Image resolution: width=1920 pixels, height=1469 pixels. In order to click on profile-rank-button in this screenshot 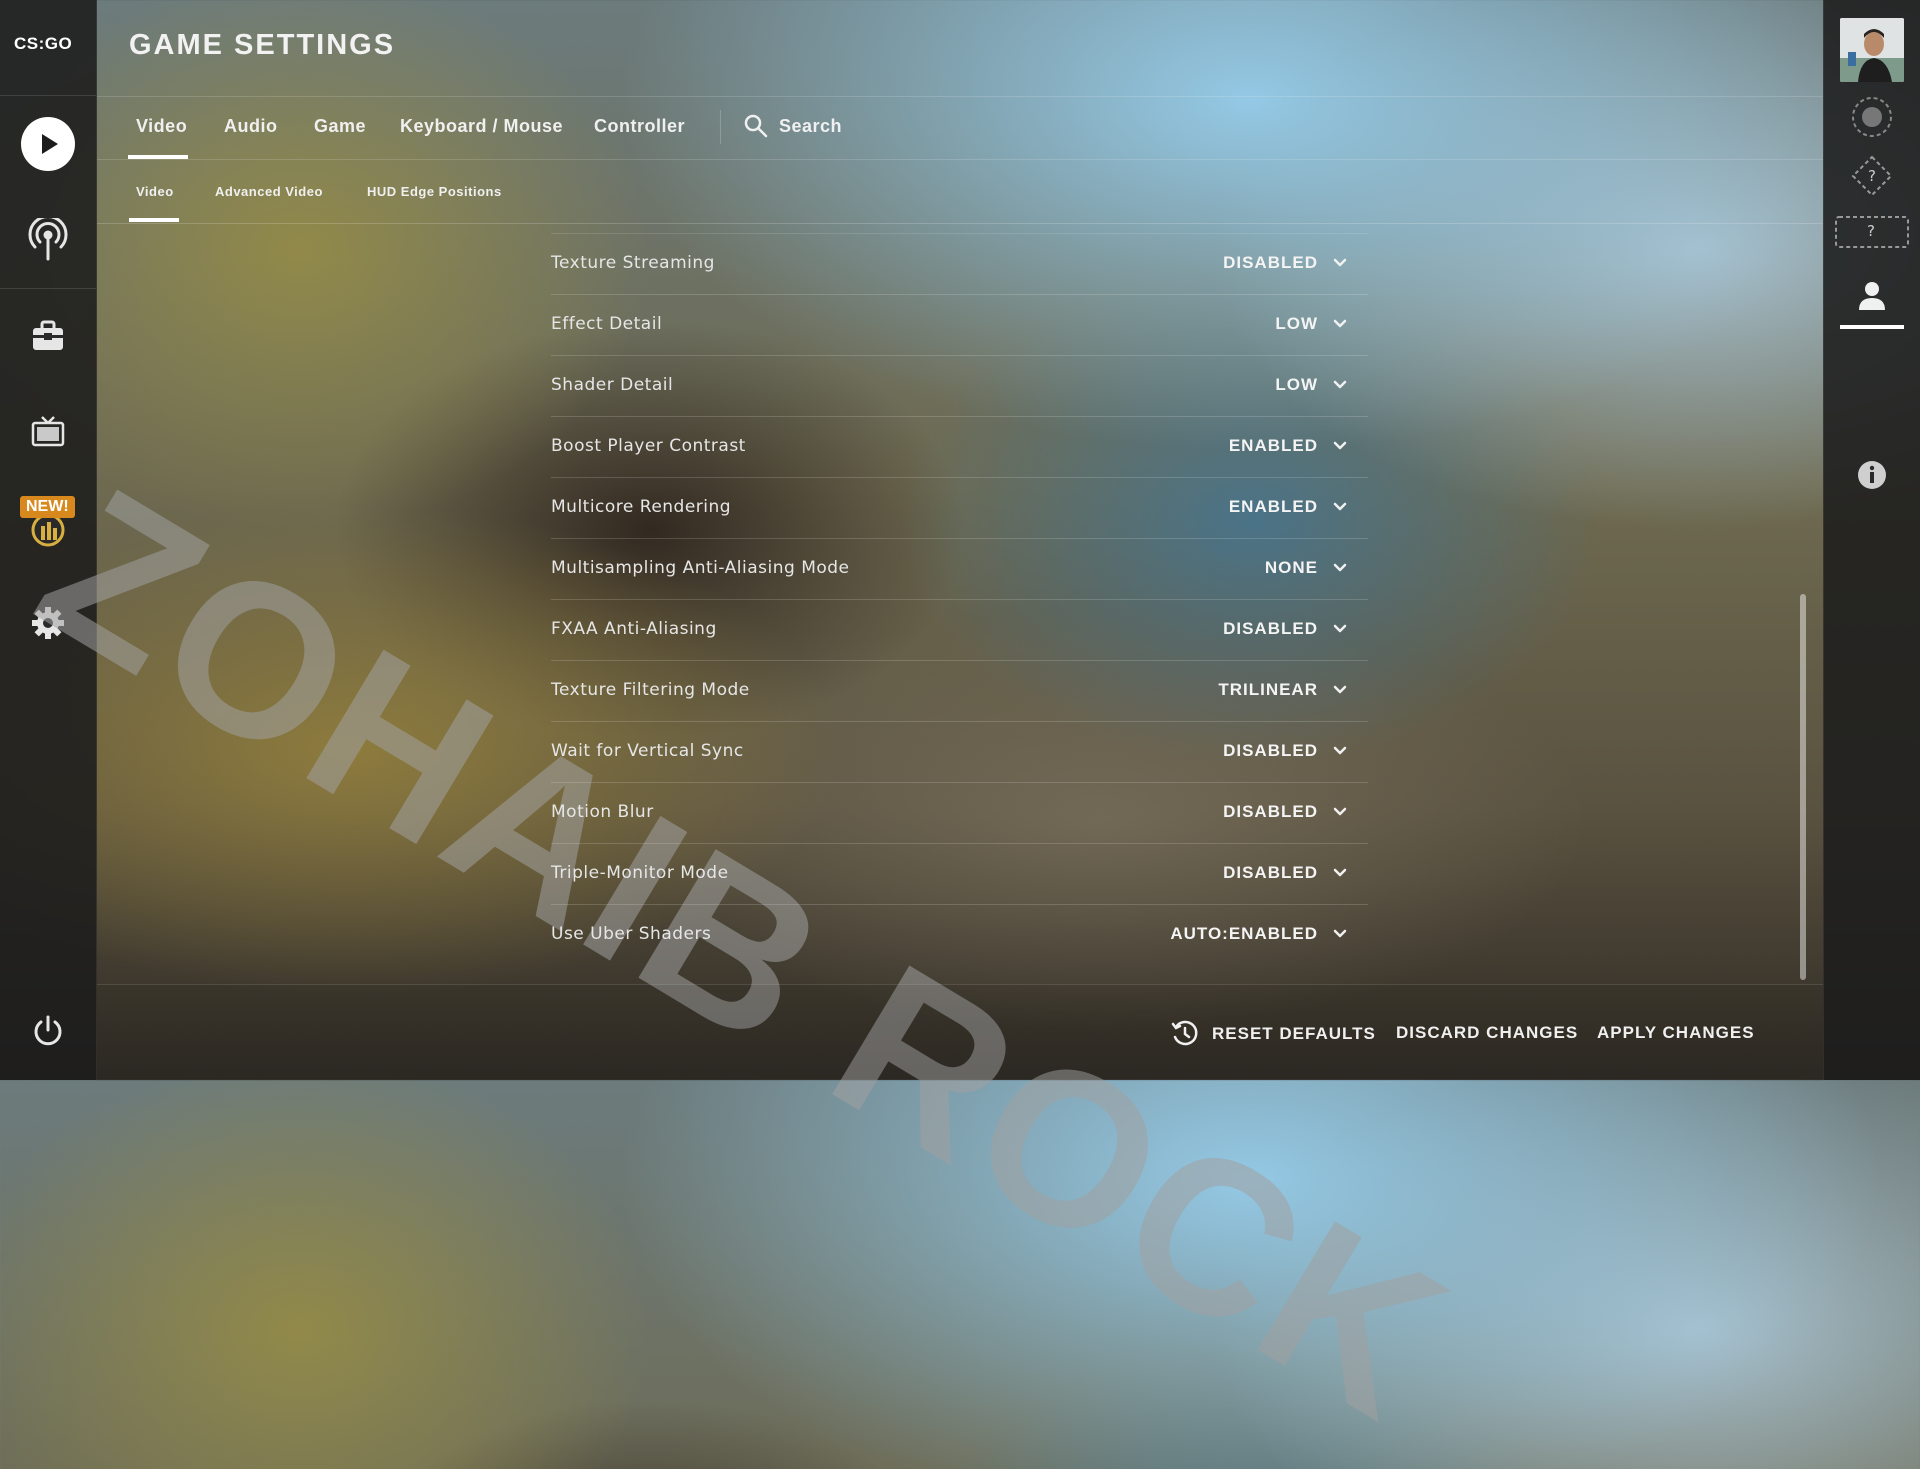, I will do `click(1872, 117)`.